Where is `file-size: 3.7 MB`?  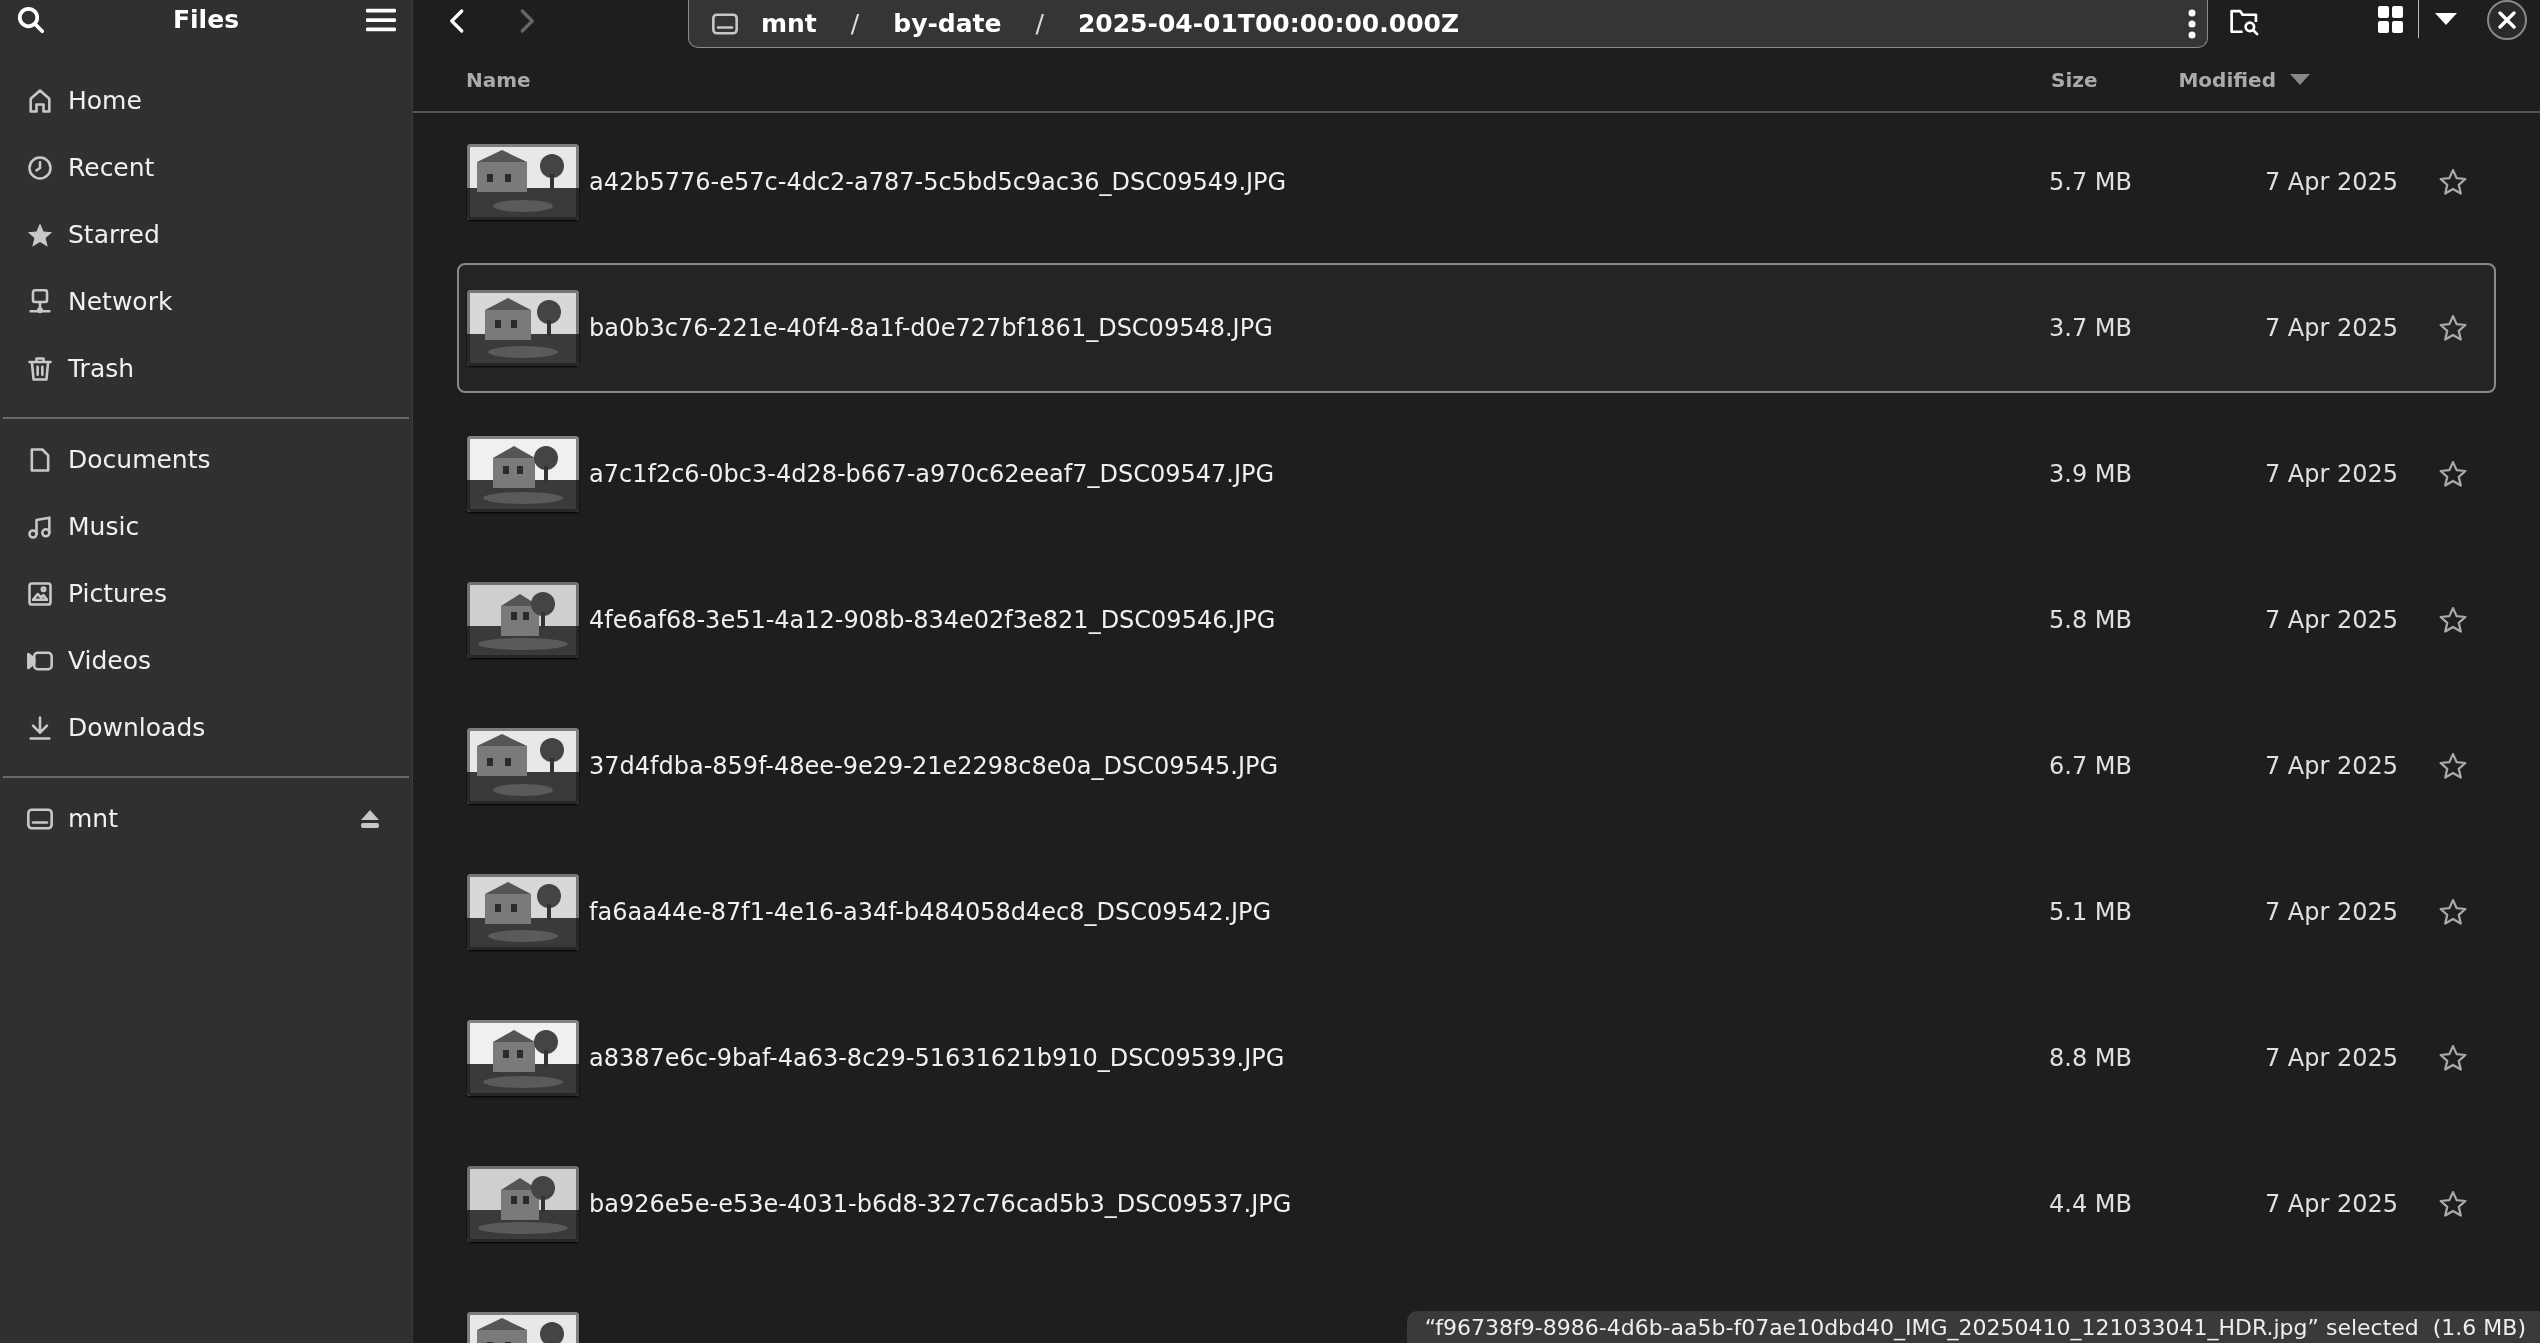
file-size: 3.7 MB is located at coordinates (2090, 328).